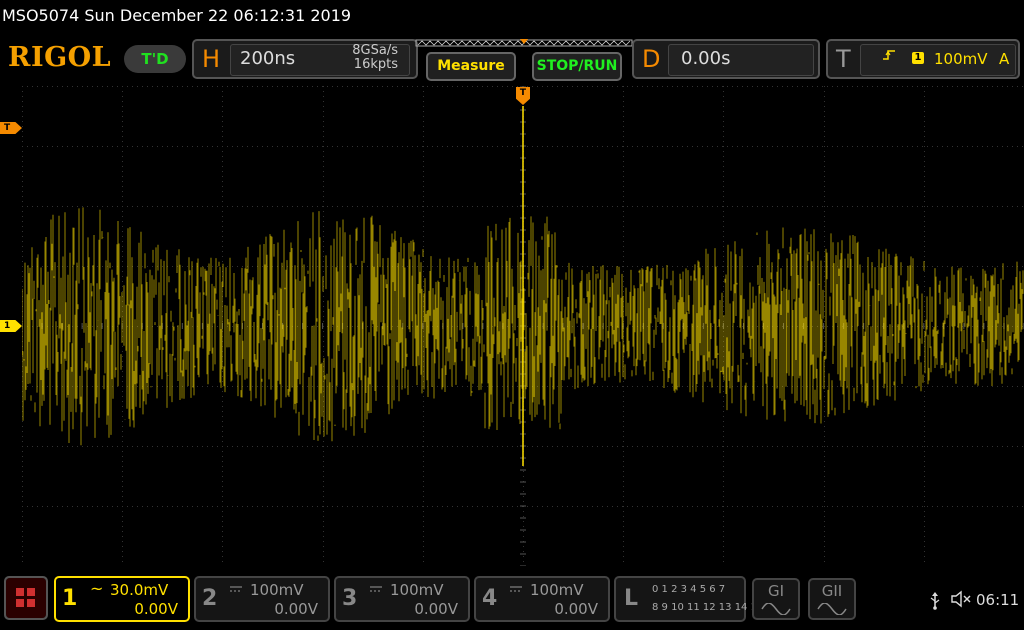  Describe the element at coordinates (776, 591) in the screenshot. I see `generator1-label: GI` at that location.